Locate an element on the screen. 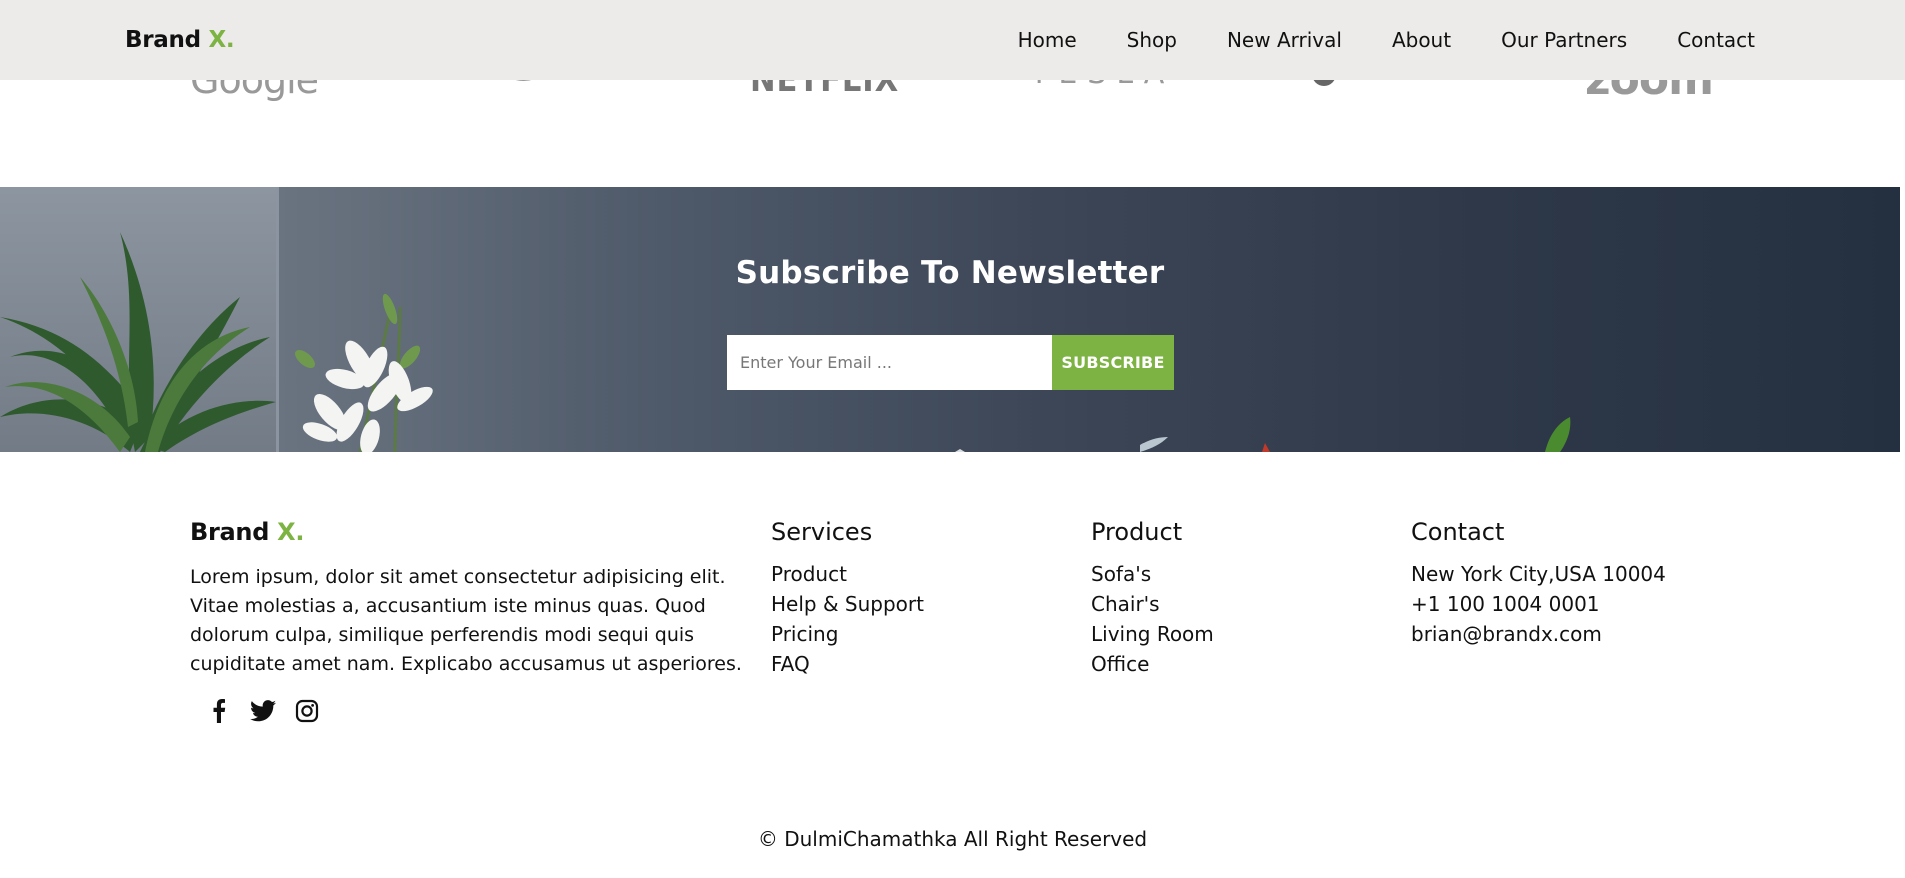 Image resolution: width=1905 pixels, height=878 pixels. subscribe-button: SUBSCRIBE is located at coordinates (1113, 362).